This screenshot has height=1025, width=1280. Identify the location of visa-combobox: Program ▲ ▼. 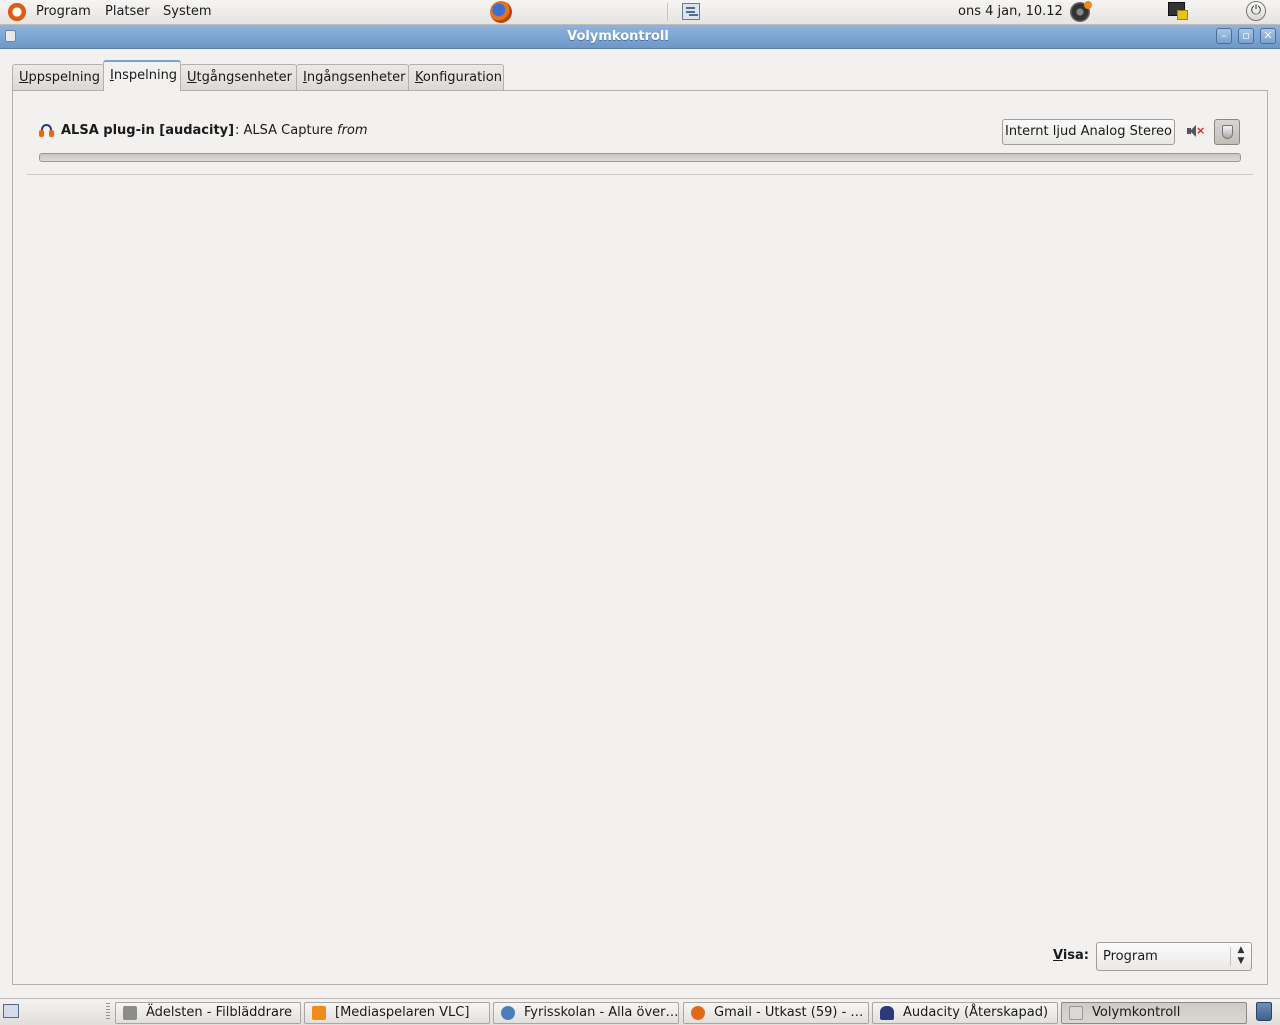
(1174, 956).